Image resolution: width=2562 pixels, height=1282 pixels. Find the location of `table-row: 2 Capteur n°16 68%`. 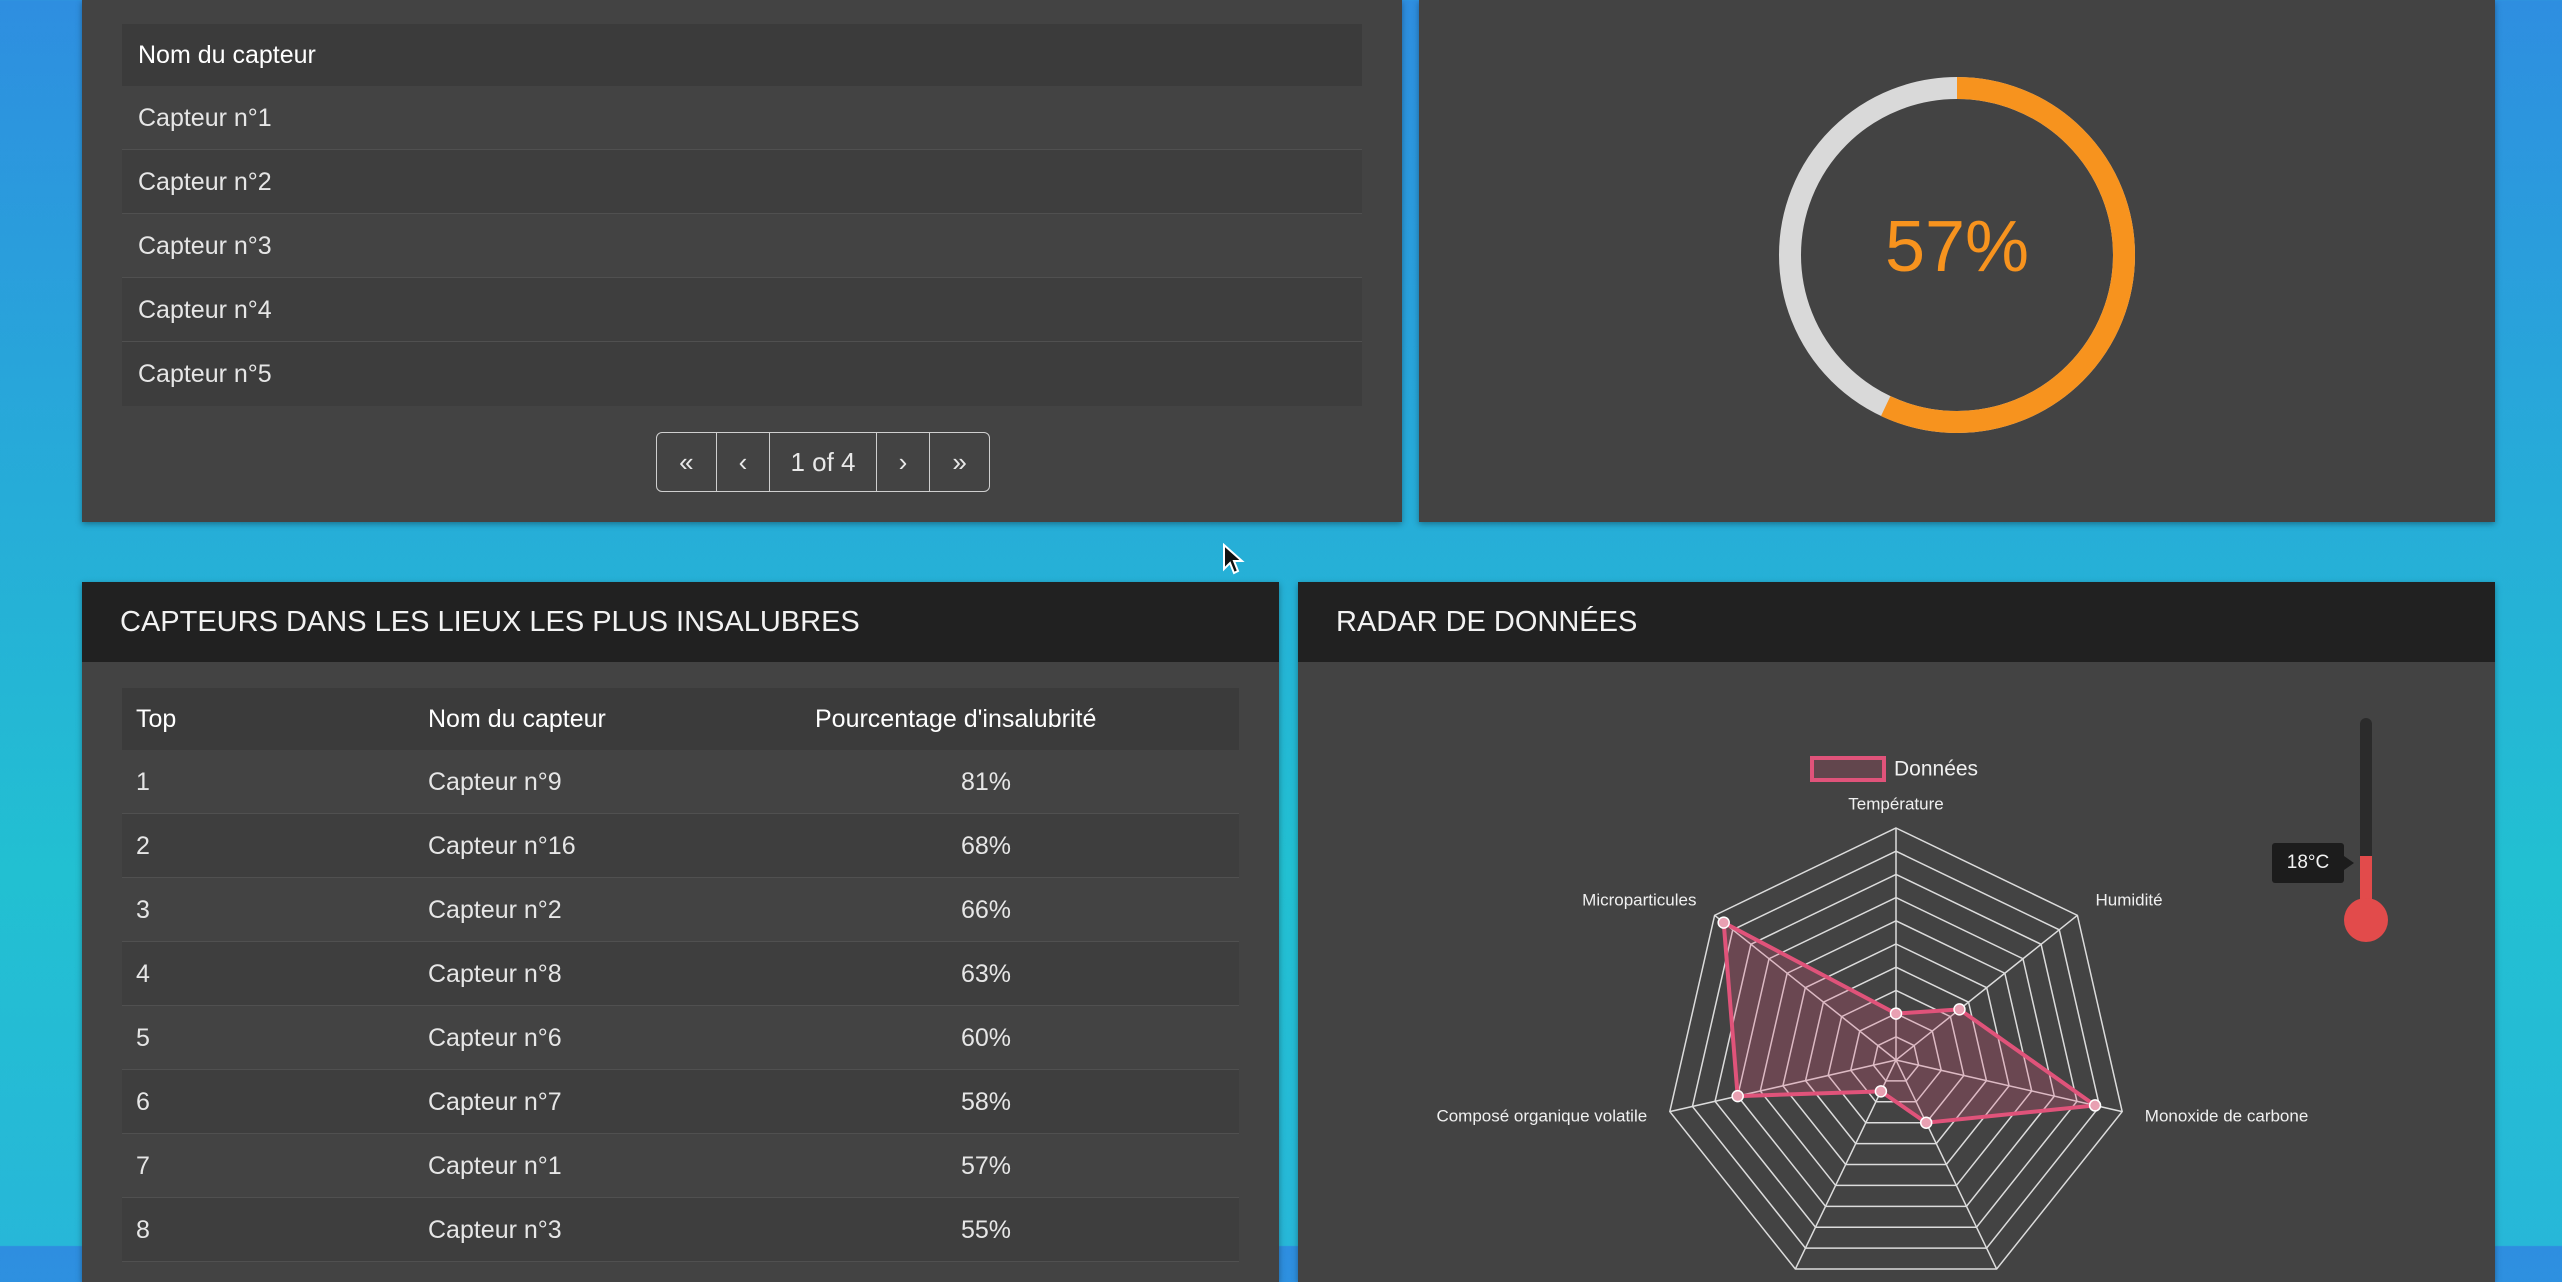

table-row: 2 Capteur n°16 68% is located at coordinates (680, 846).